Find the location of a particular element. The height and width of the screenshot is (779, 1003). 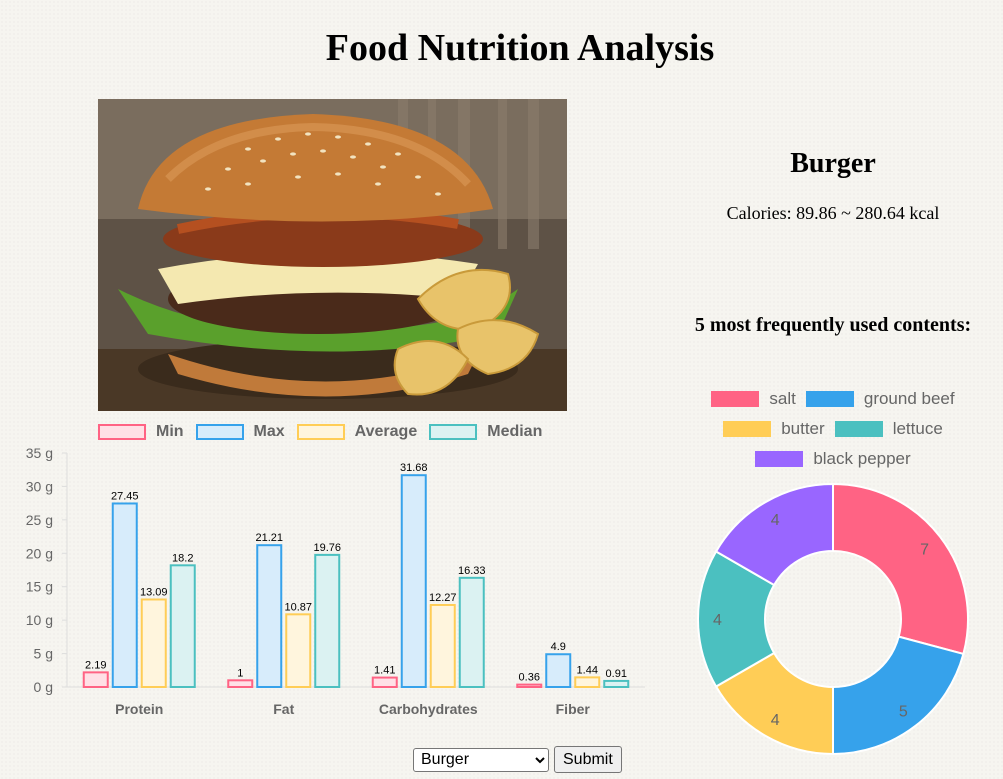

y-tick-label: 30 g is located at coordinates (39, 486).